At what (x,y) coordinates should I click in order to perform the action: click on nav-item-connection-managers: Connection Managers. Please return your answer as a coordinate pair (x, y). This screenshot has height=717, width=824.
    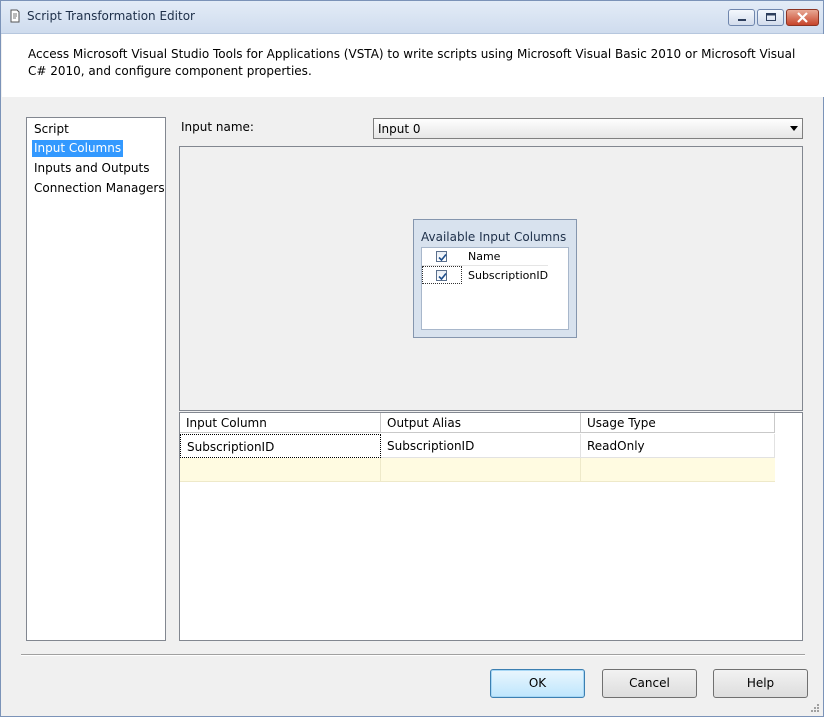
    Looking at the image, I should click on (99, 188).